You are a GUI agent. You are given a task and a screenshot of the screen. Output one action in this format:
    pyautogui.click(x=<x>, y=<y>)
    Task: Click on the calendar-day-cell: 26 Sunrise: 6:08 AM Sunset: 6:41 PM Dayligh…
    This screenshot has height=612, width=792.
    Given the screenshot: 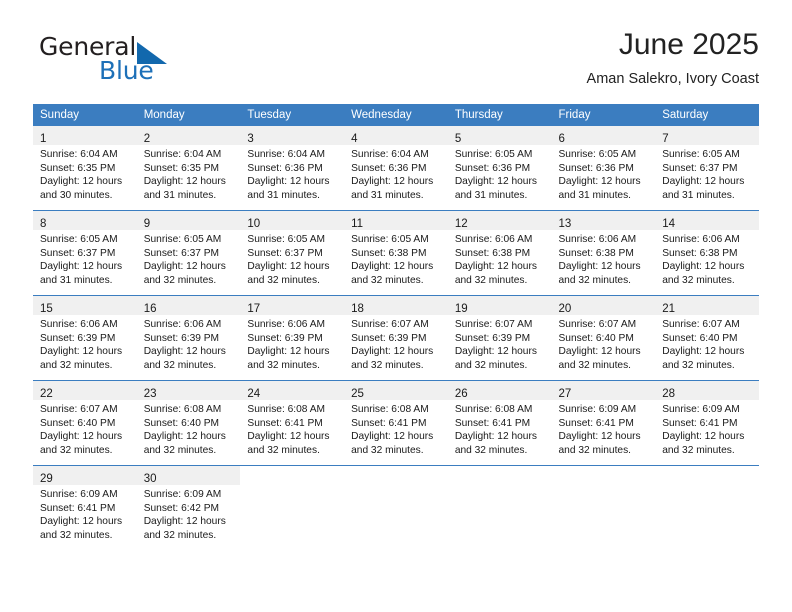 What is the action you would take?
    pyautogui.click(x=499, y=423)
    